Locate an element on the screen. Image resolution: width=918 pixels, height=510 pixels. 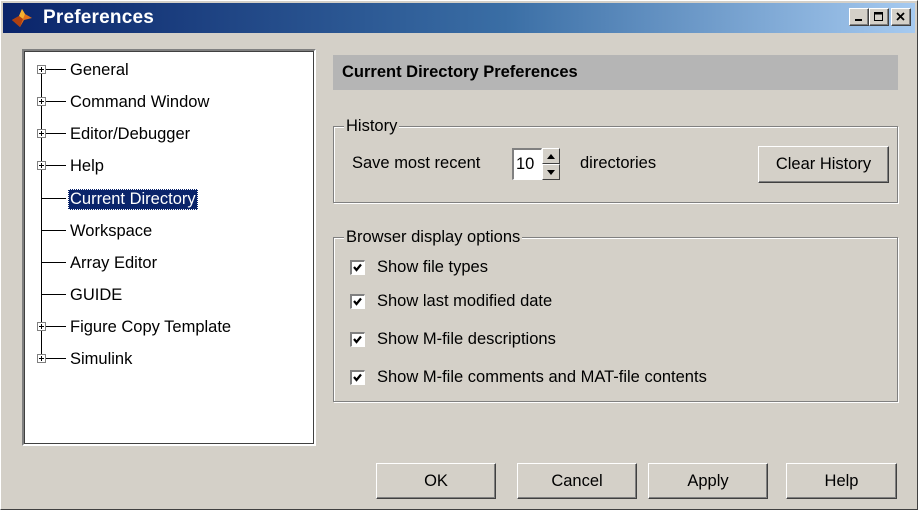
show-mfile-descriptions-option: Show M-file descriptions is located at coordinates (453, 339).